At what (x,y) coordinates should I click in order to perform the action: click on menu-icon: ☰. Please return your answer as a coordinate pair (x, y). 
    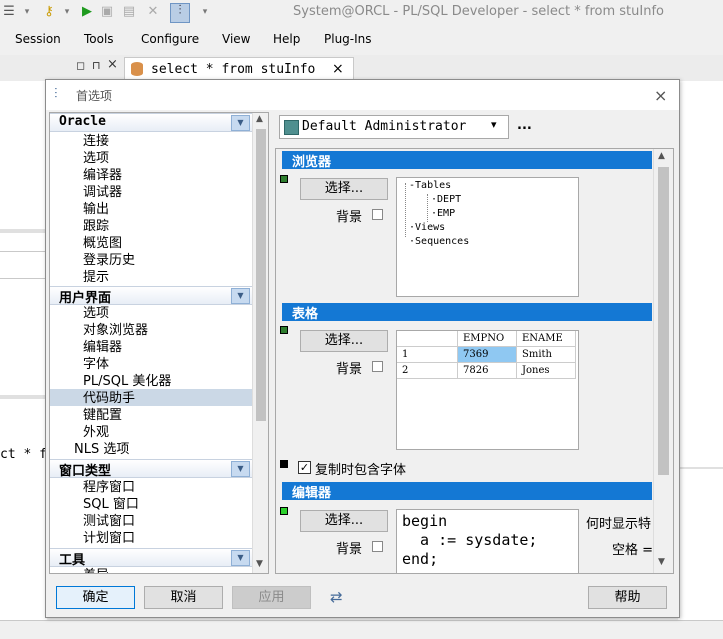
    Looking at the image, I should click on (9, 12).